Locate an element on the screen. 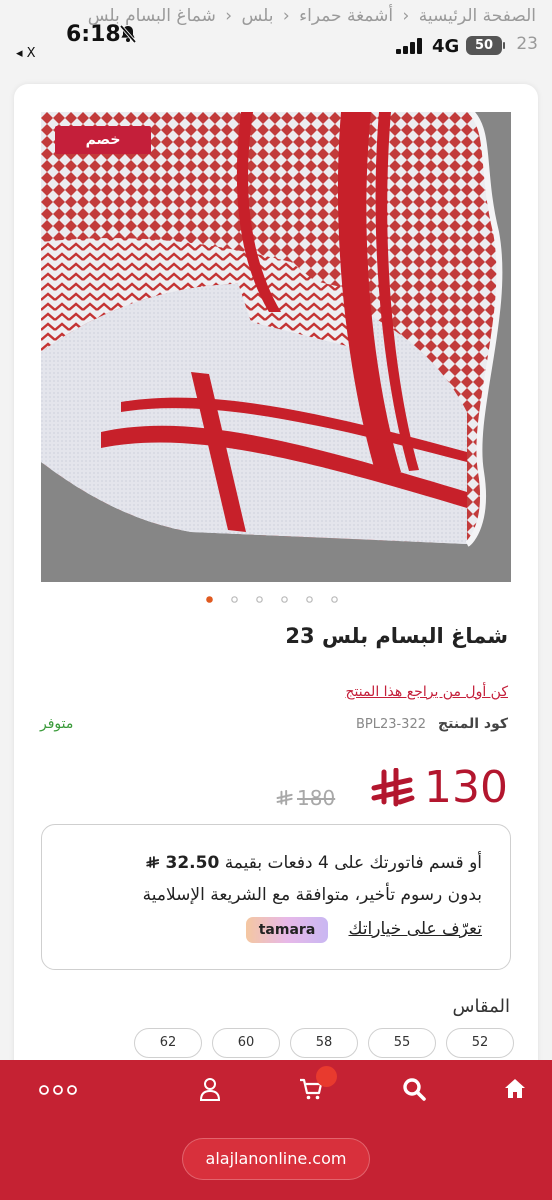  breadcrumb-item-plus: بلس is located at coordinates (257, 16).